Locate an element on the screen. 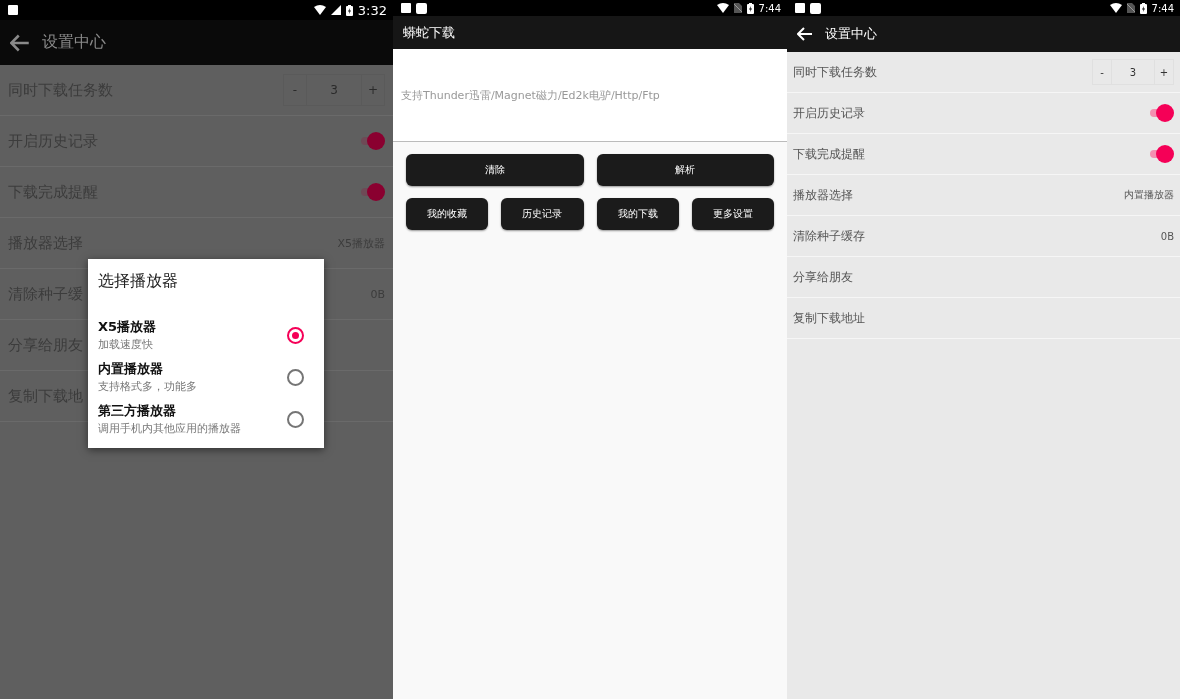 The width and height of the screenshot is (1180, 699). option-description: 调用手机内其他应用的播放器 is located at coordinates (170, 428).